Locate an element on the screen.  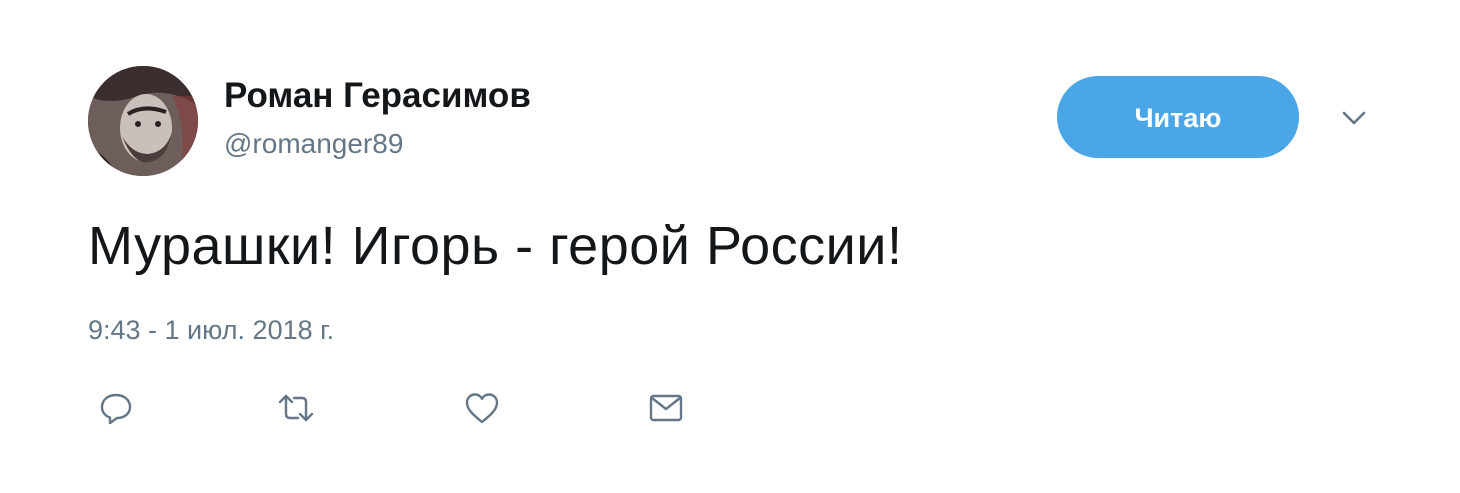
user-handle: @romanger89 is located at coordinates (313, 144).